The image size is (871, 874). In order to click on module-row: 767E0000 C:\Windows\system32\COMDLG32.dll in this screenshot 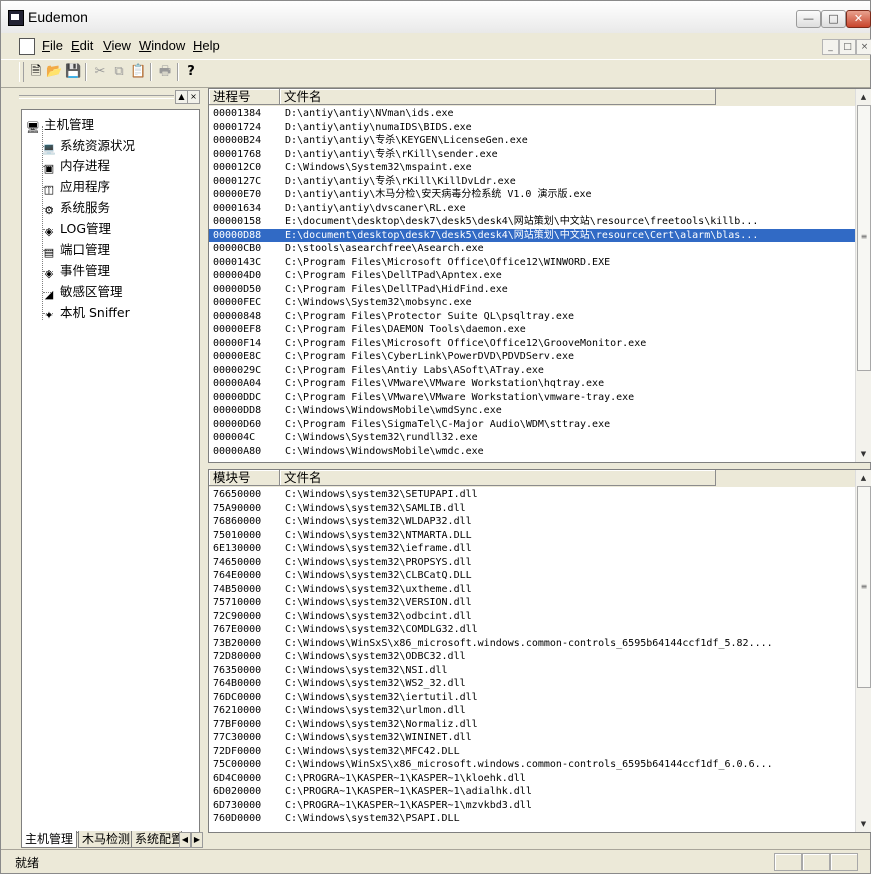, I will do `click(533, 629)`.